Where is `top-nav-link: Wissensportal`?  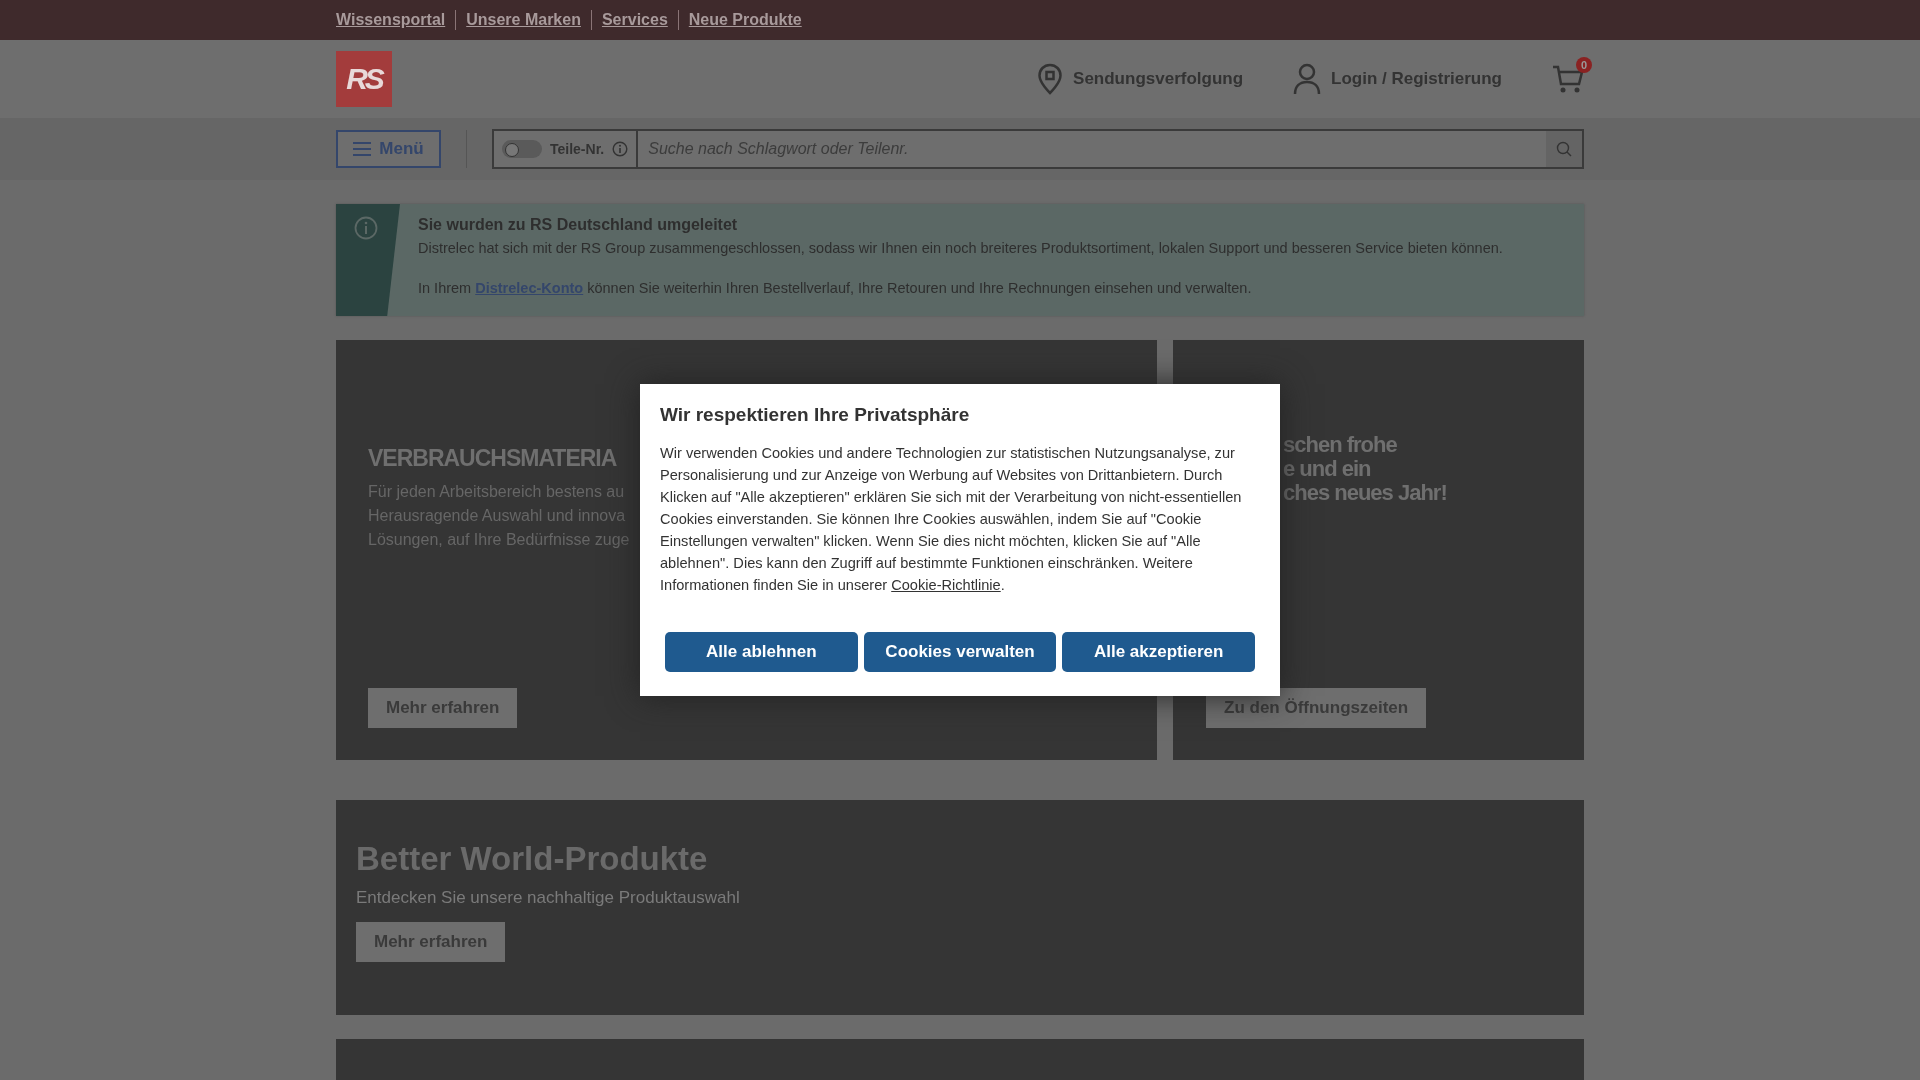 top-nav-link: Wissensportal is located at coordinates (396, 20).